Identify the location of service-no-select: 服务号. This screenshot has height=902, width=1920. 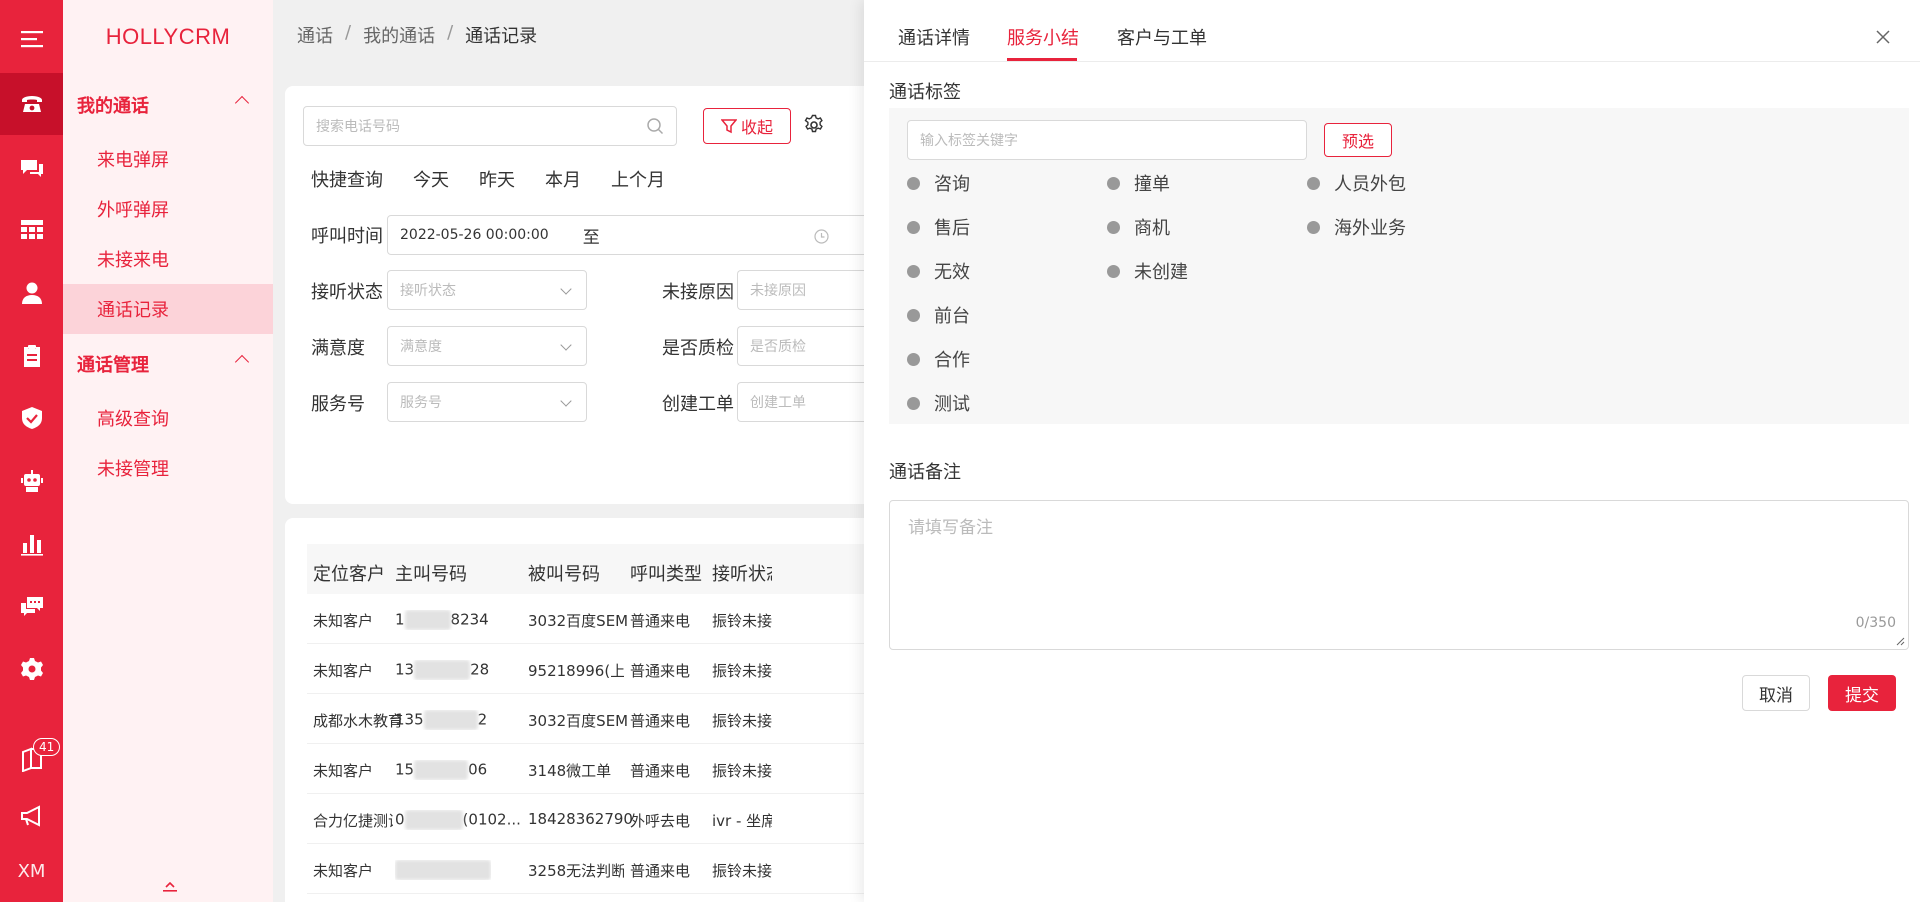
(487, 402).